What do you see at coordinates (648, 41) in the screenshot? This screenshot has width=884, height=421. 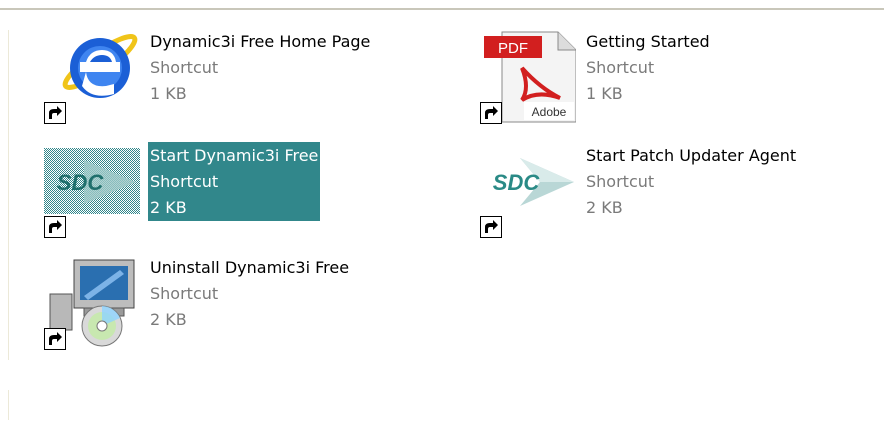 I see `item-name: Getting Started` at bounding box center [648, 41].